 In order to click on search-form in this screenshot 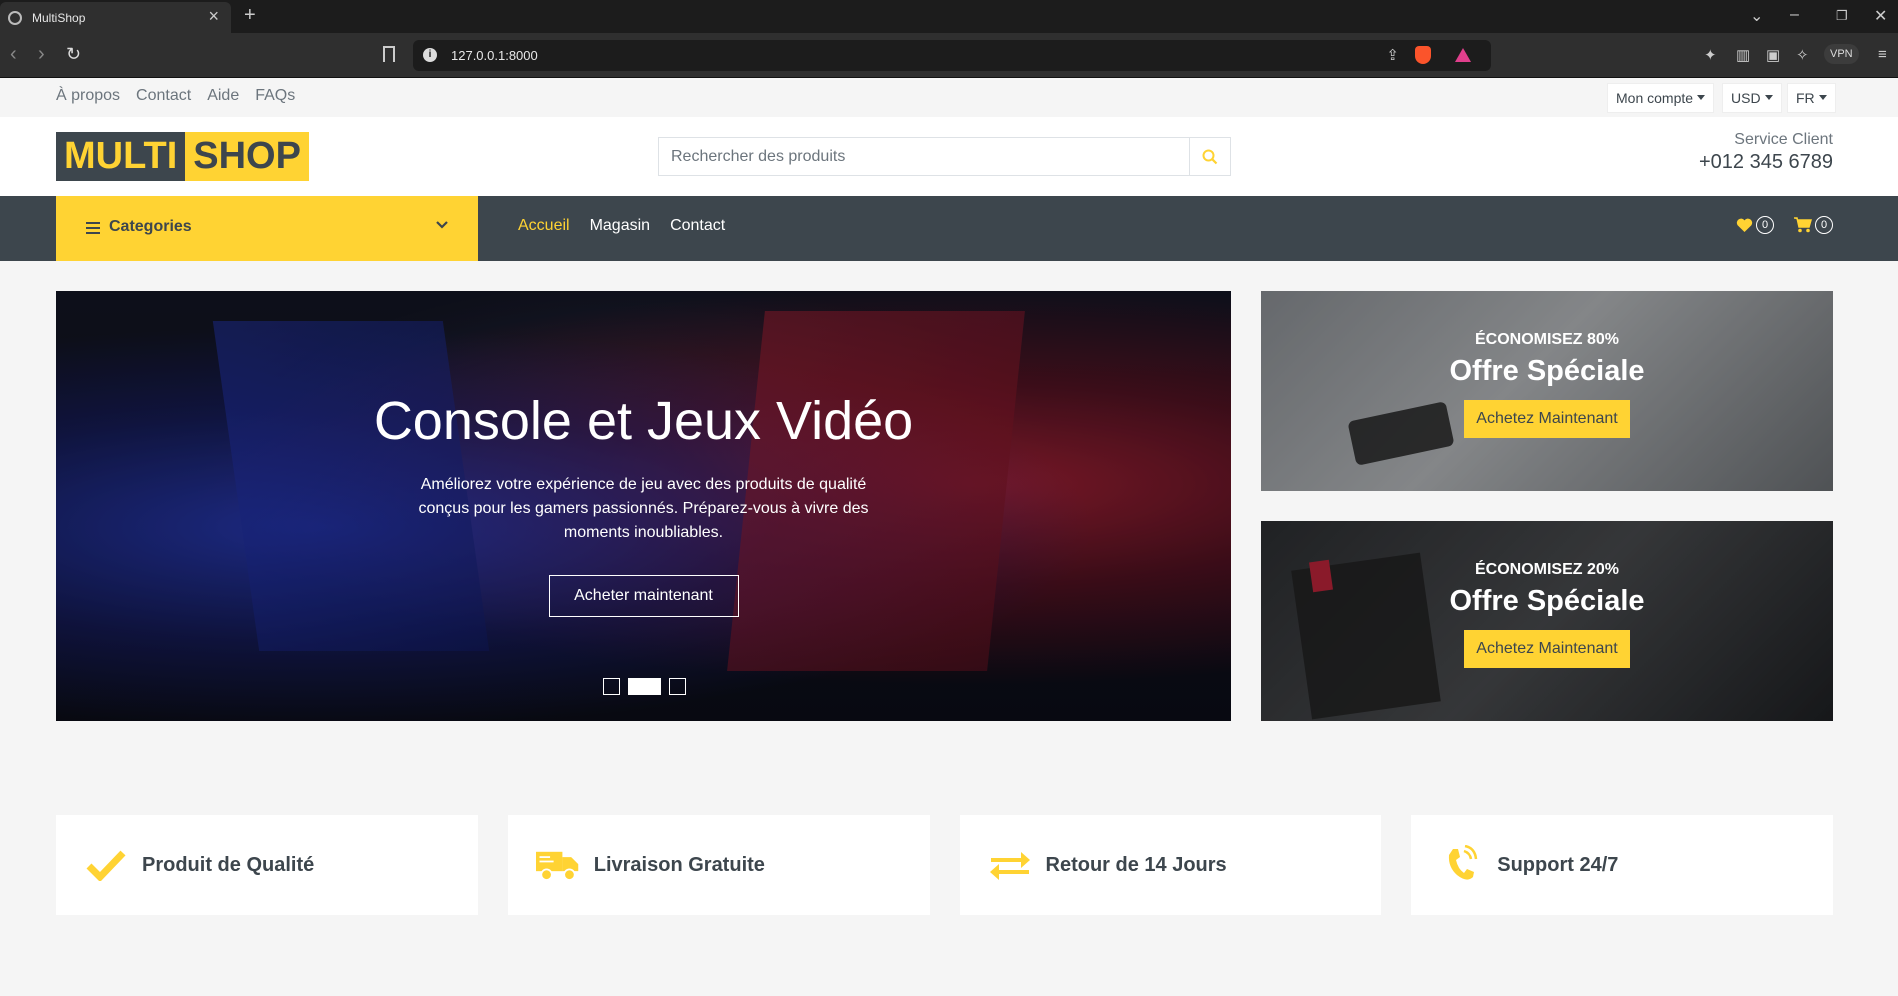, I will do `click(944, 156)`.